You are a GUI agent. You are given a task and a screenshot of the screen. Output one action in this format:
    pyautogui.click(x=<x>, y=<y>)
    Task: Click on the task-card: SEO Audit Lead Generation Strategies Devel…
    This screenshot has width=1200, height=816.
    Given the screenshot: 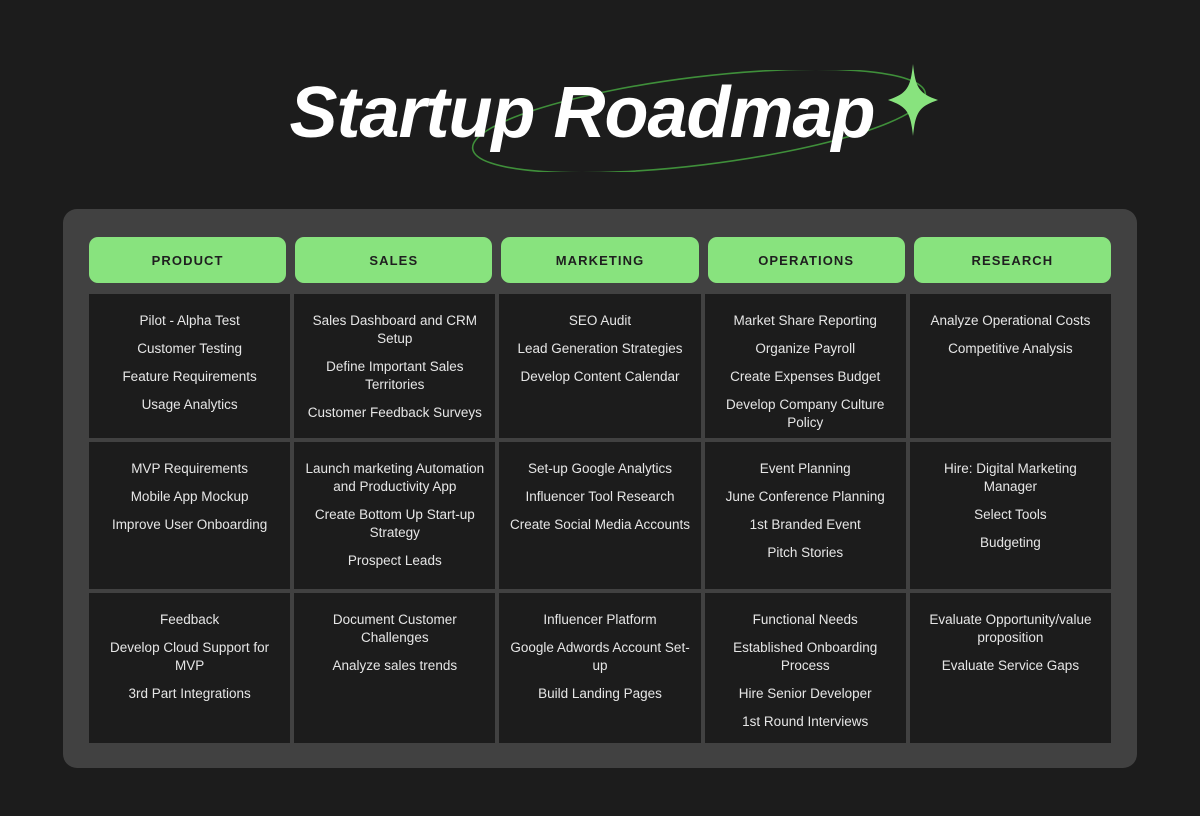 What is the action you would take?
    pyautogui.click(x=600, y=366)
    